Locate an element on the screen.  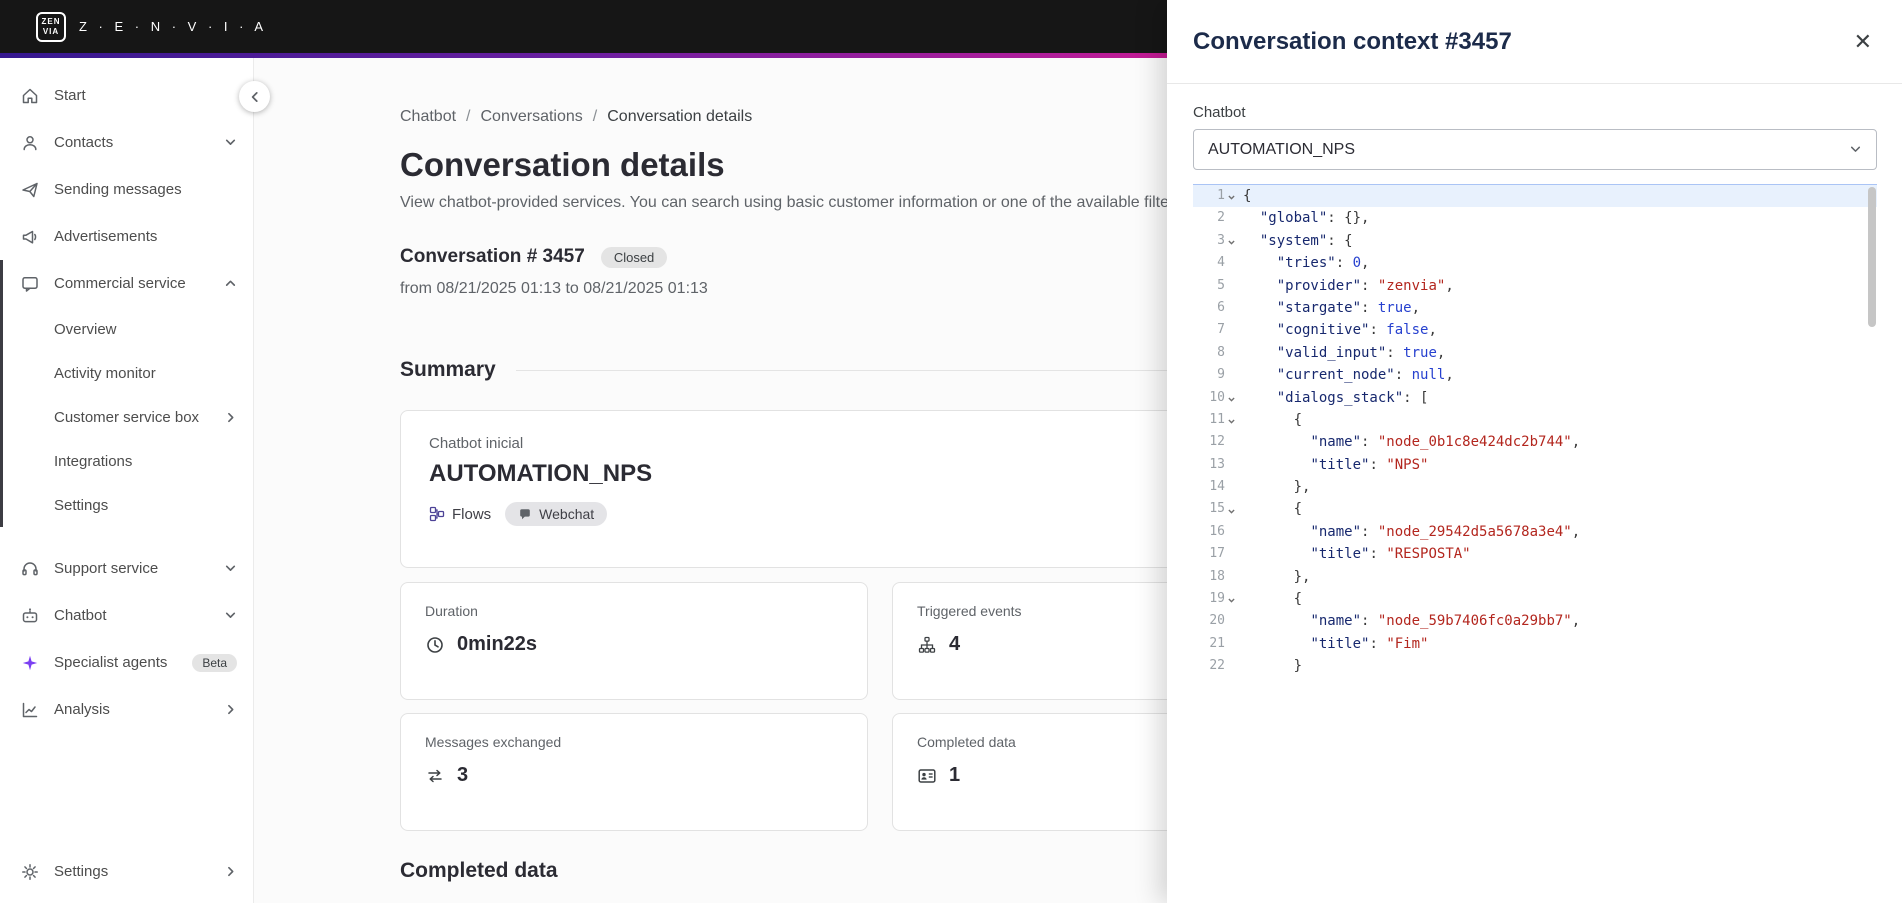
code-text: "provider": "zenvia", is located at coordinates (1365, 285).